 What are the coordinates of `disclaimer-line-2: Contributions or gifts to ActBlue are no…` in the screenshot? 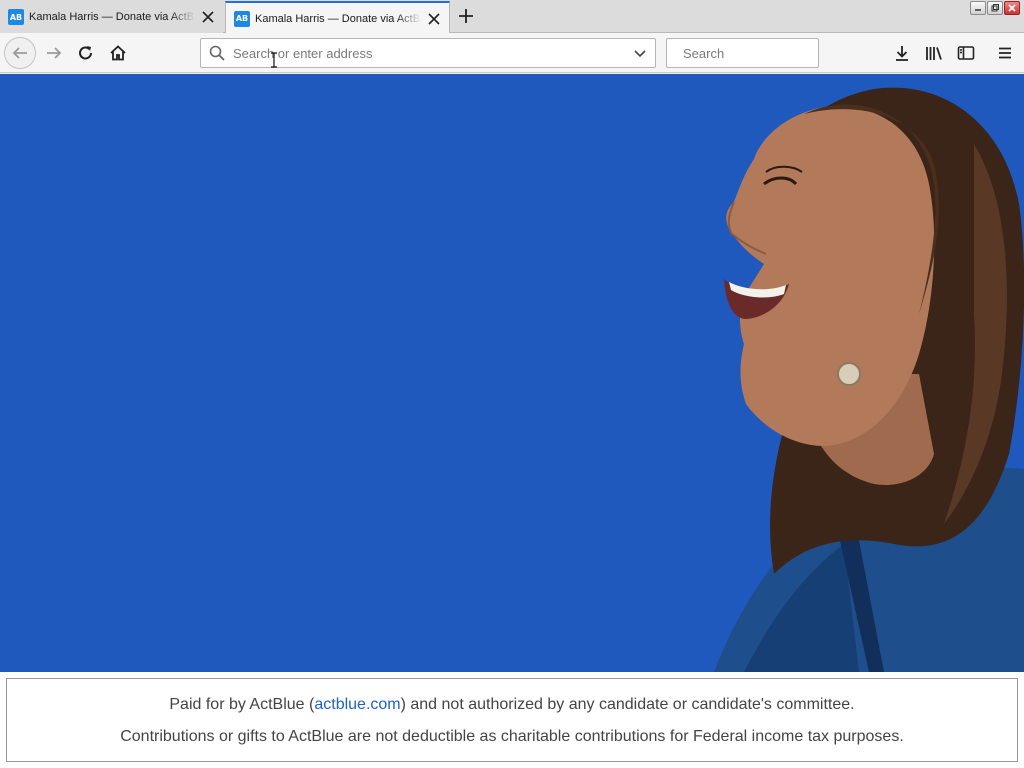 It's located at (512, 736).